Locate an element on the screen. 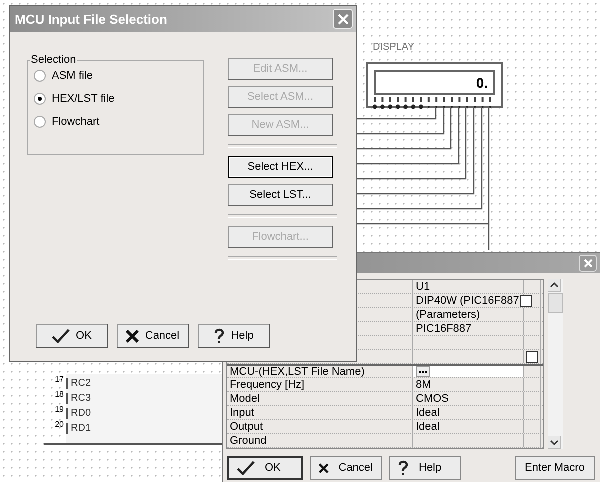  property-value: DIP40W (PIC16F887 is located at coordinates (468, 300).